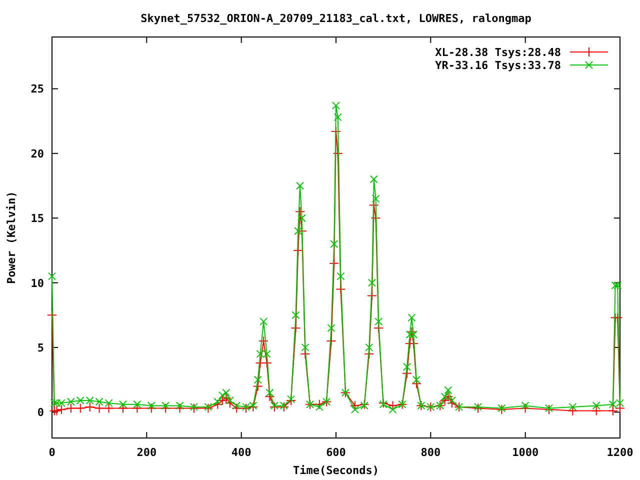  Describe the element at coordinates (498, 52) in the screenshot. I see `legend-label: XL-28.38 Tsys:28.48` at that location.